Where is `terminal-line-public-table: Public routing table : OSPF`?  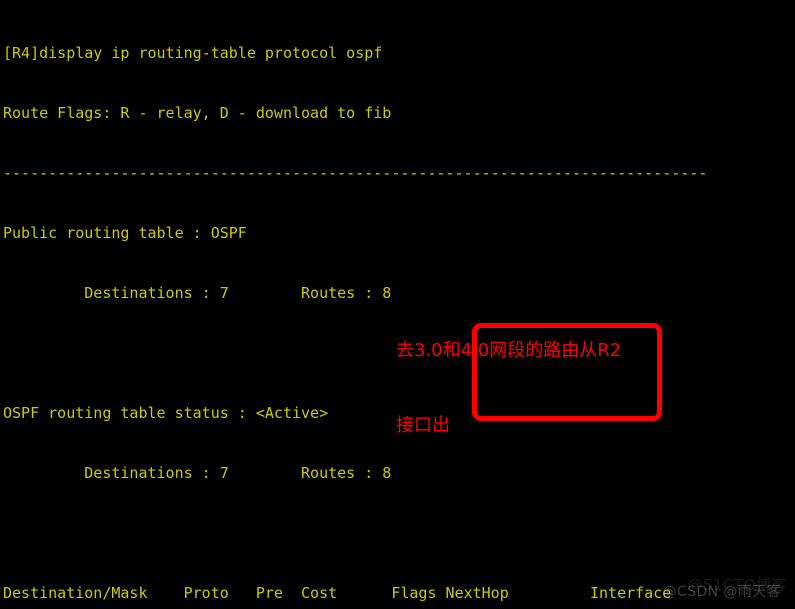
terminal-line-public-table: Public routing table : OSPF is located at coordinates (125, 233).